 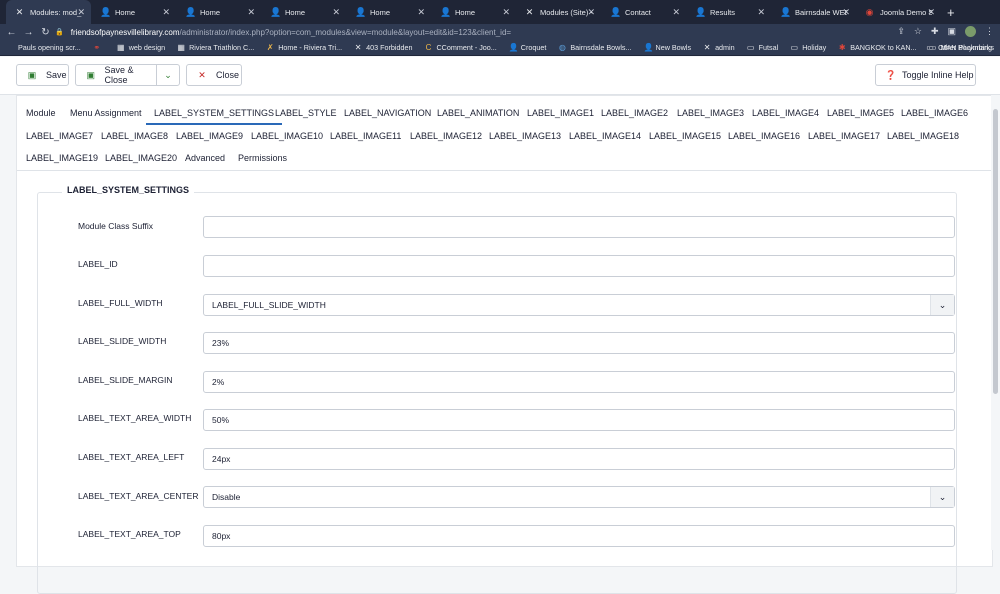 What do you see at coordinates (525, 136) in the screenshot?
I see `tab-label-image13: LABEL_IMAGE13` at bounding box center [525, 136].